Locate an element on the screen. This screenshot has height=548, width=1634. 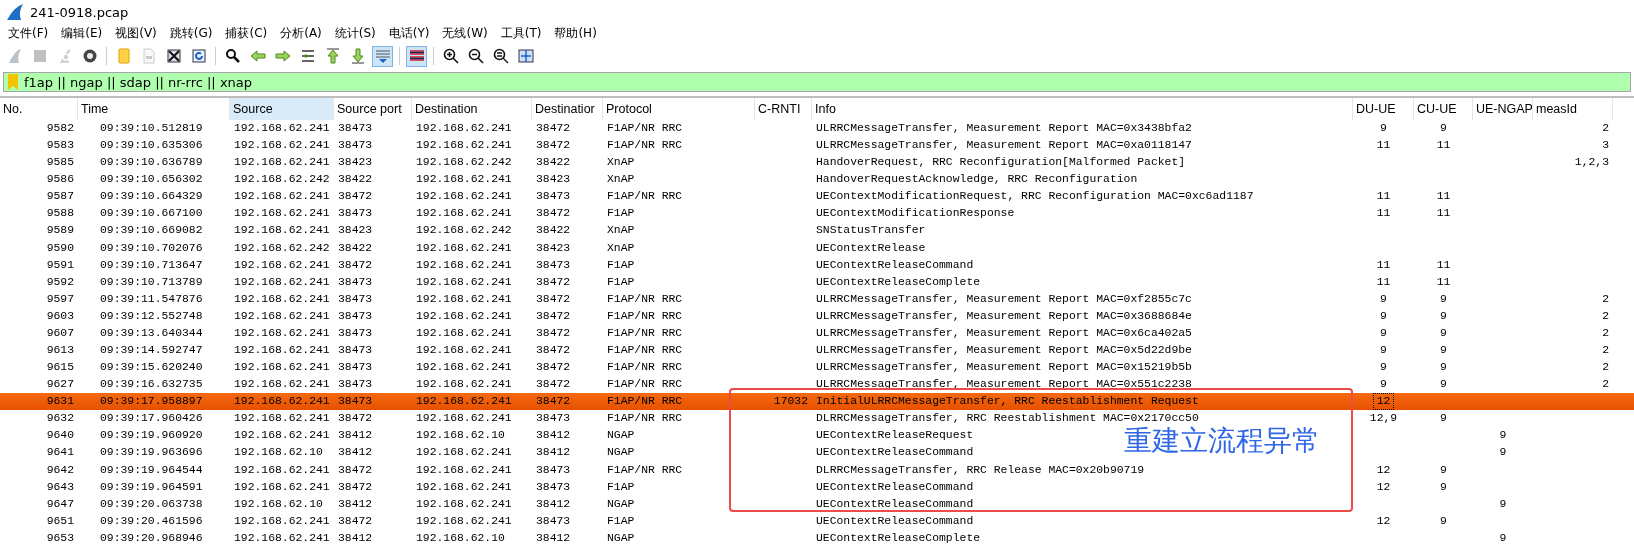
table-cell-text: F1AP is located at coordinates (621, 214).